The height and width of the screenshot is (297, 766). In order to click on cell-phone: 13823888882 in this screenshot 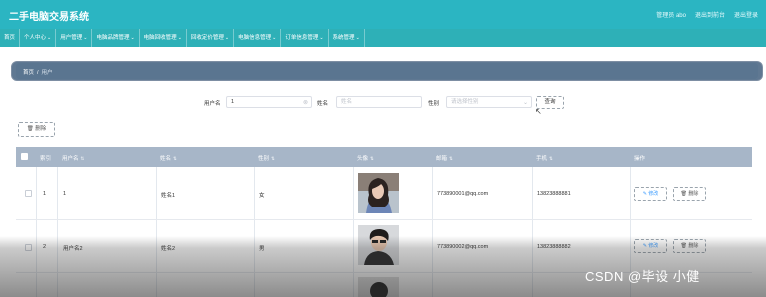, I will do `click(554, 247)`.